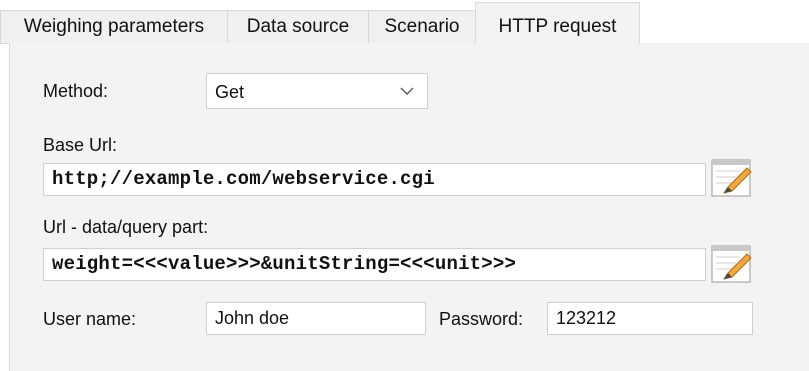 This screenshot has width=809, height=371. I want to click on tab-data-source: Data source, so click(298, 26).